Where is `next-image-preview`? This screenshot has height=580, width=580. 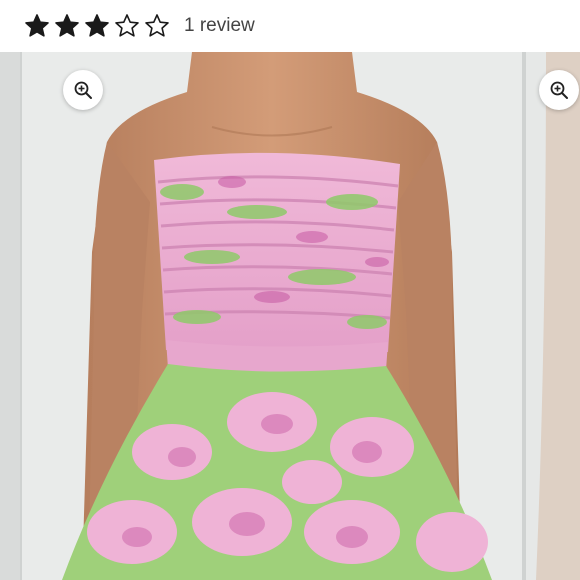 next-image-preview is located at coordinates (553, 316).